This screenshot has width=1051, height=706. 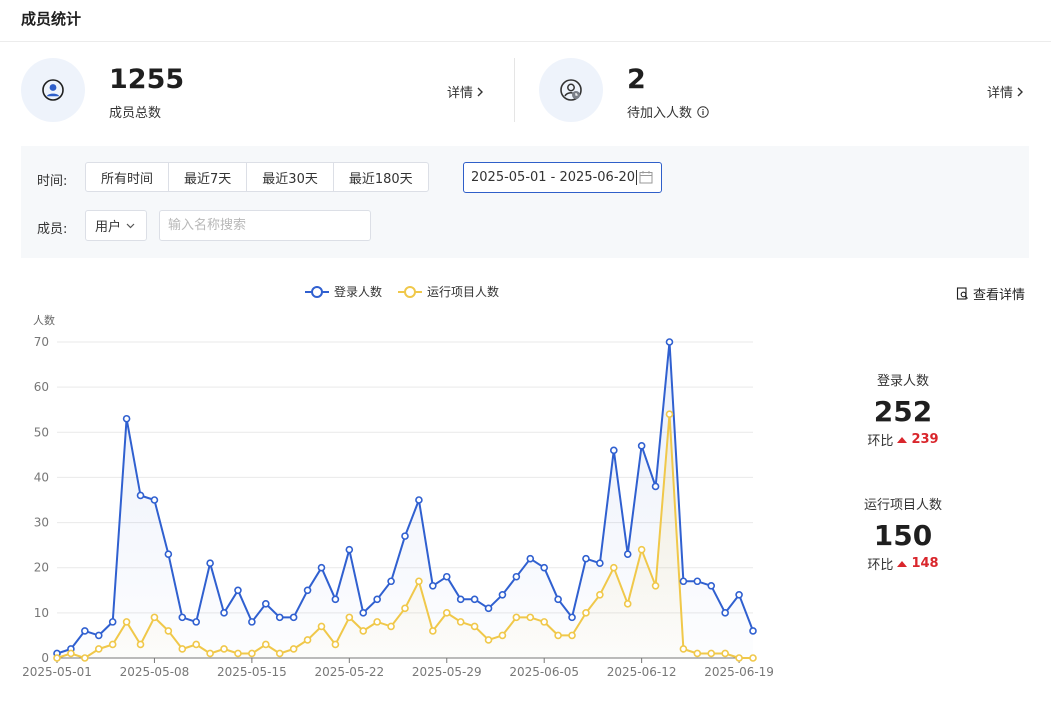 I want to click on detail-link-text: 详情, so click(x=460, y=93).